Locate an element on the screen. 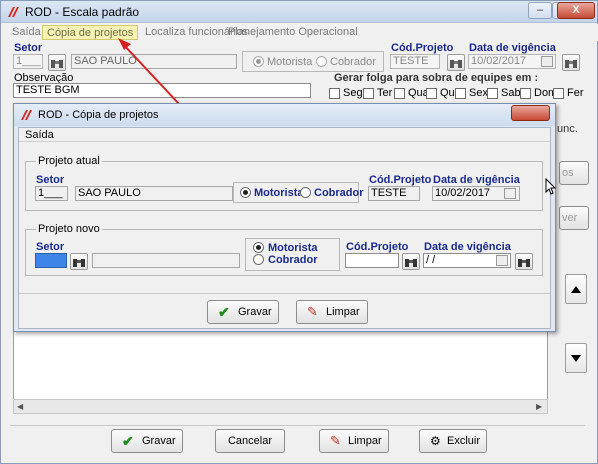 The height and width of the screenshot is (464, 598). dialog-menu-saida: Saída is located at coordinates (39, 135).